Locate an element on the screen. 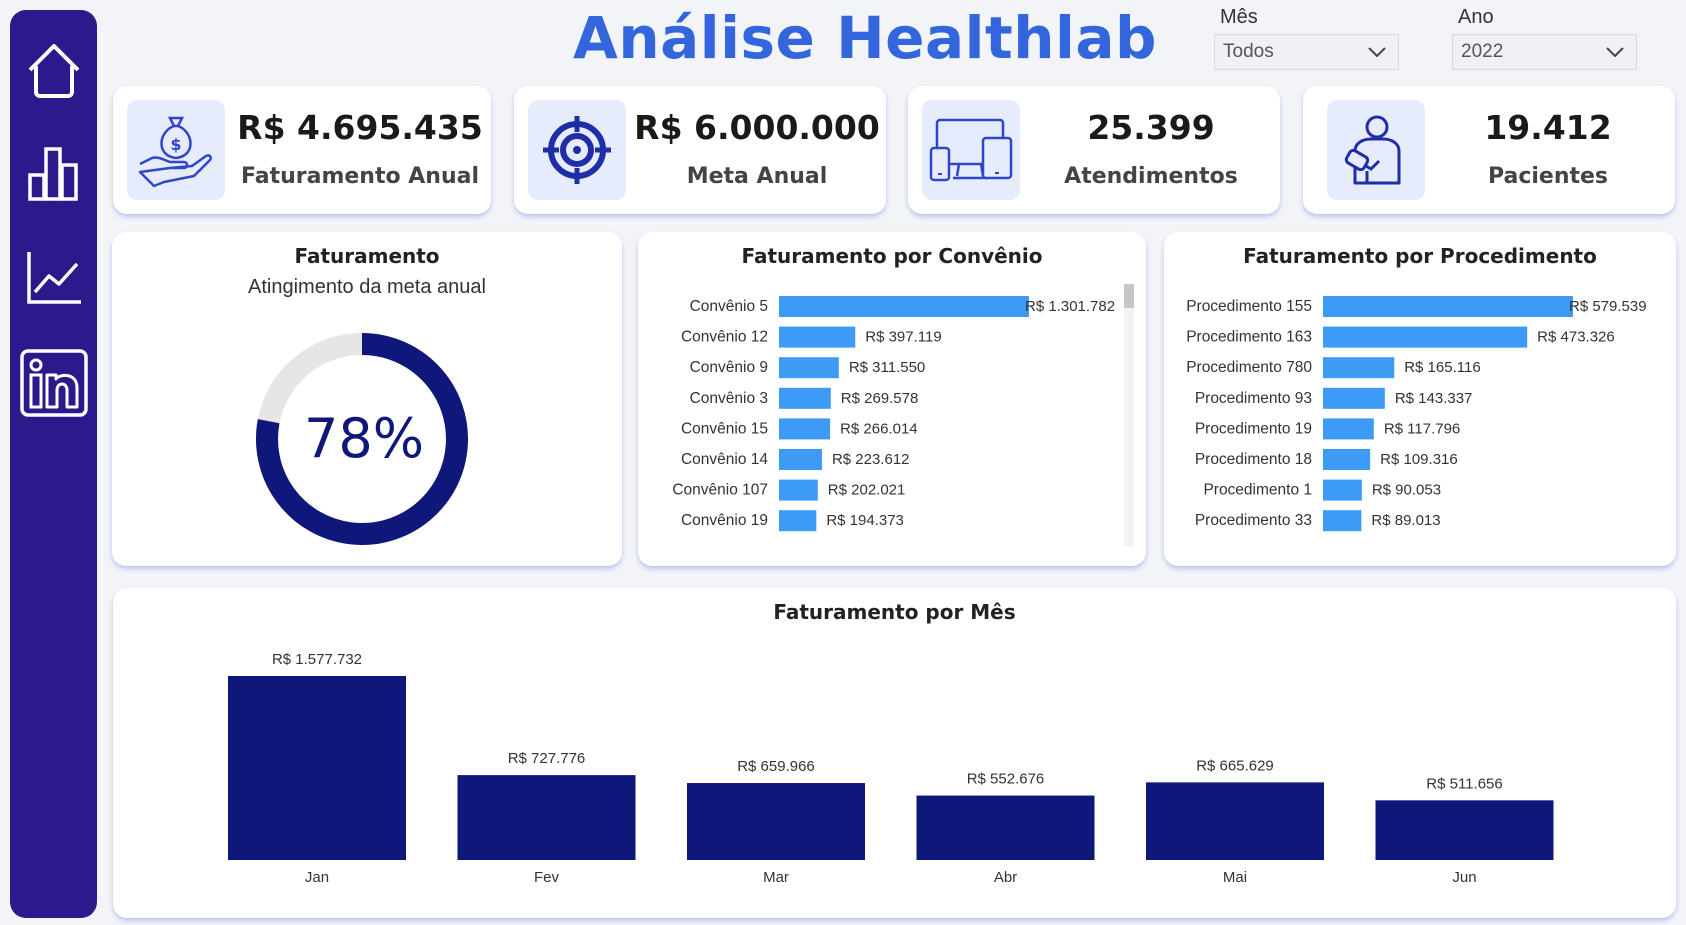 The width and height of the screenshot is (1686, 925). kpi-appointments-label: Atendimentos is located at coordinates (1151, 176).